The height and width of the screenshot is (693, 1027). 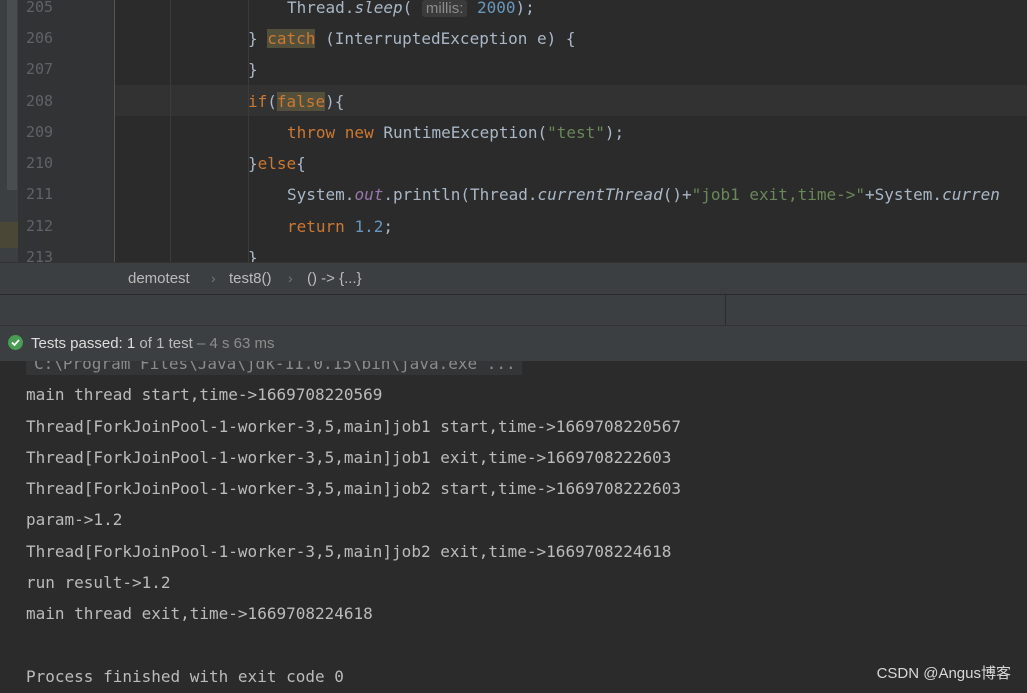 I want to click on line-number: 210, so click(x=40, y=163).